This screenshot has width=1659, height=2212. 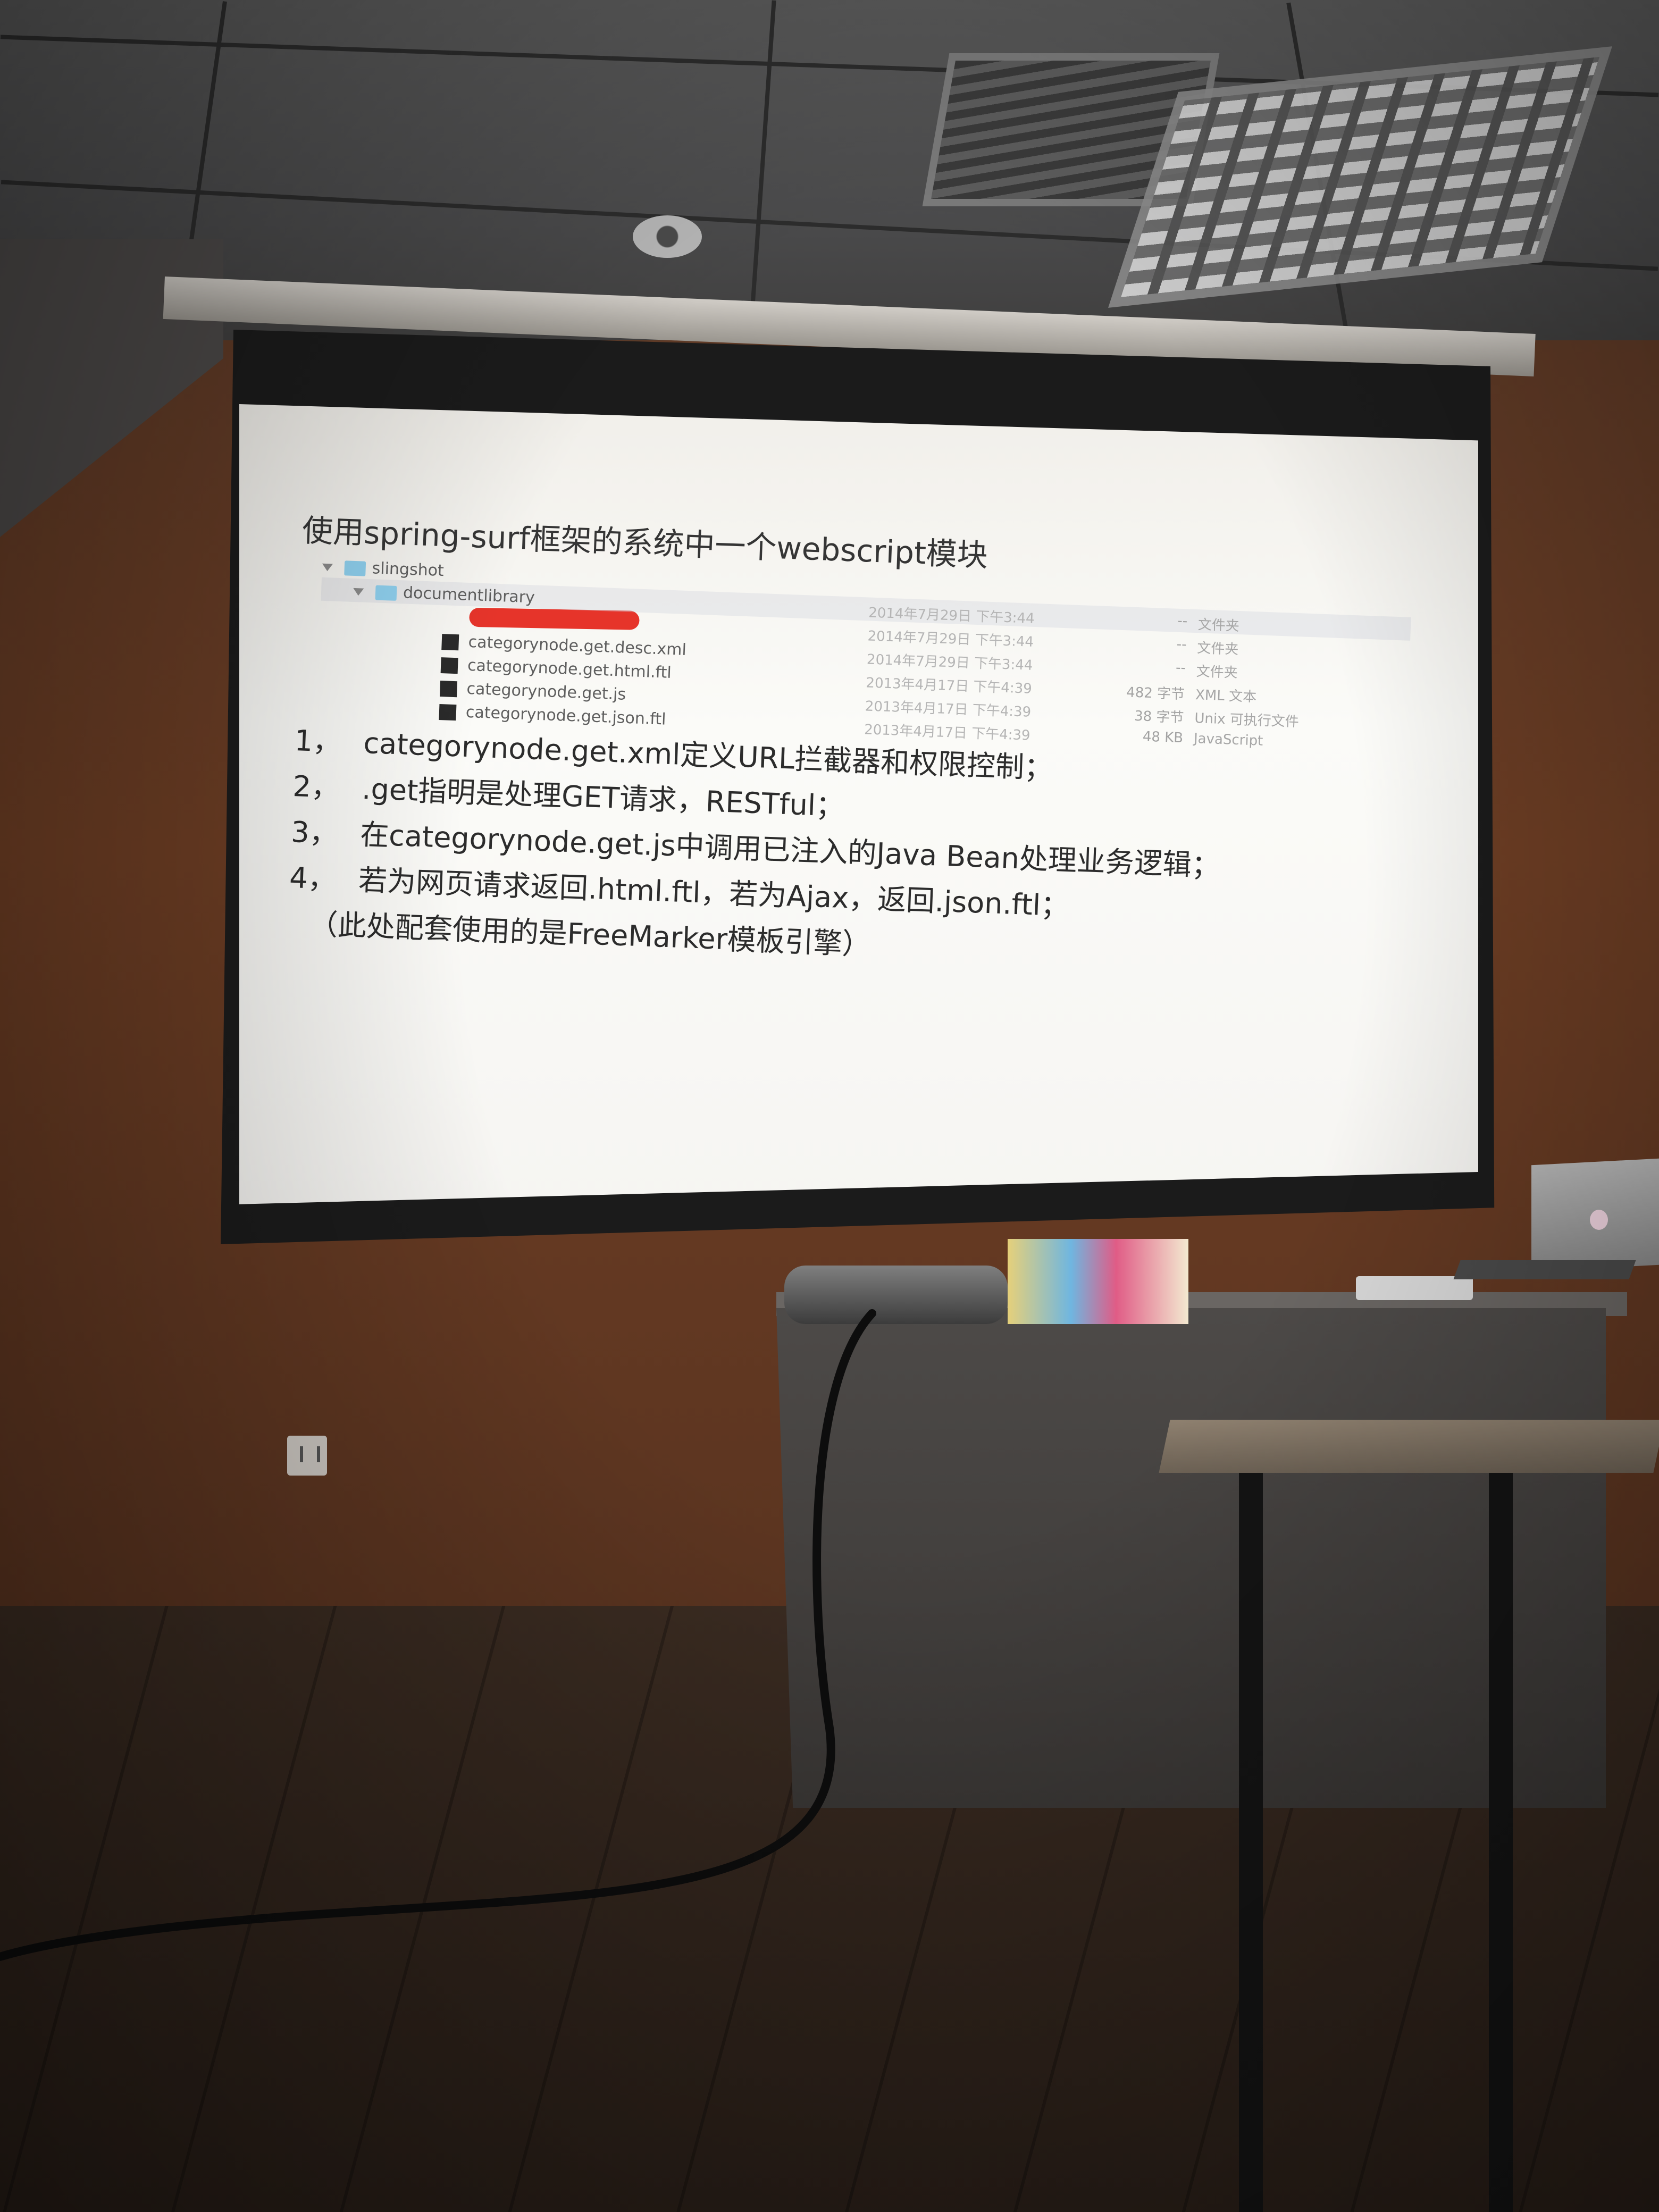 What do you see at coordinates (469, 595) in the screenshot?
I see `file-name-text: documentlibrary` at bounding box center [469, 595].